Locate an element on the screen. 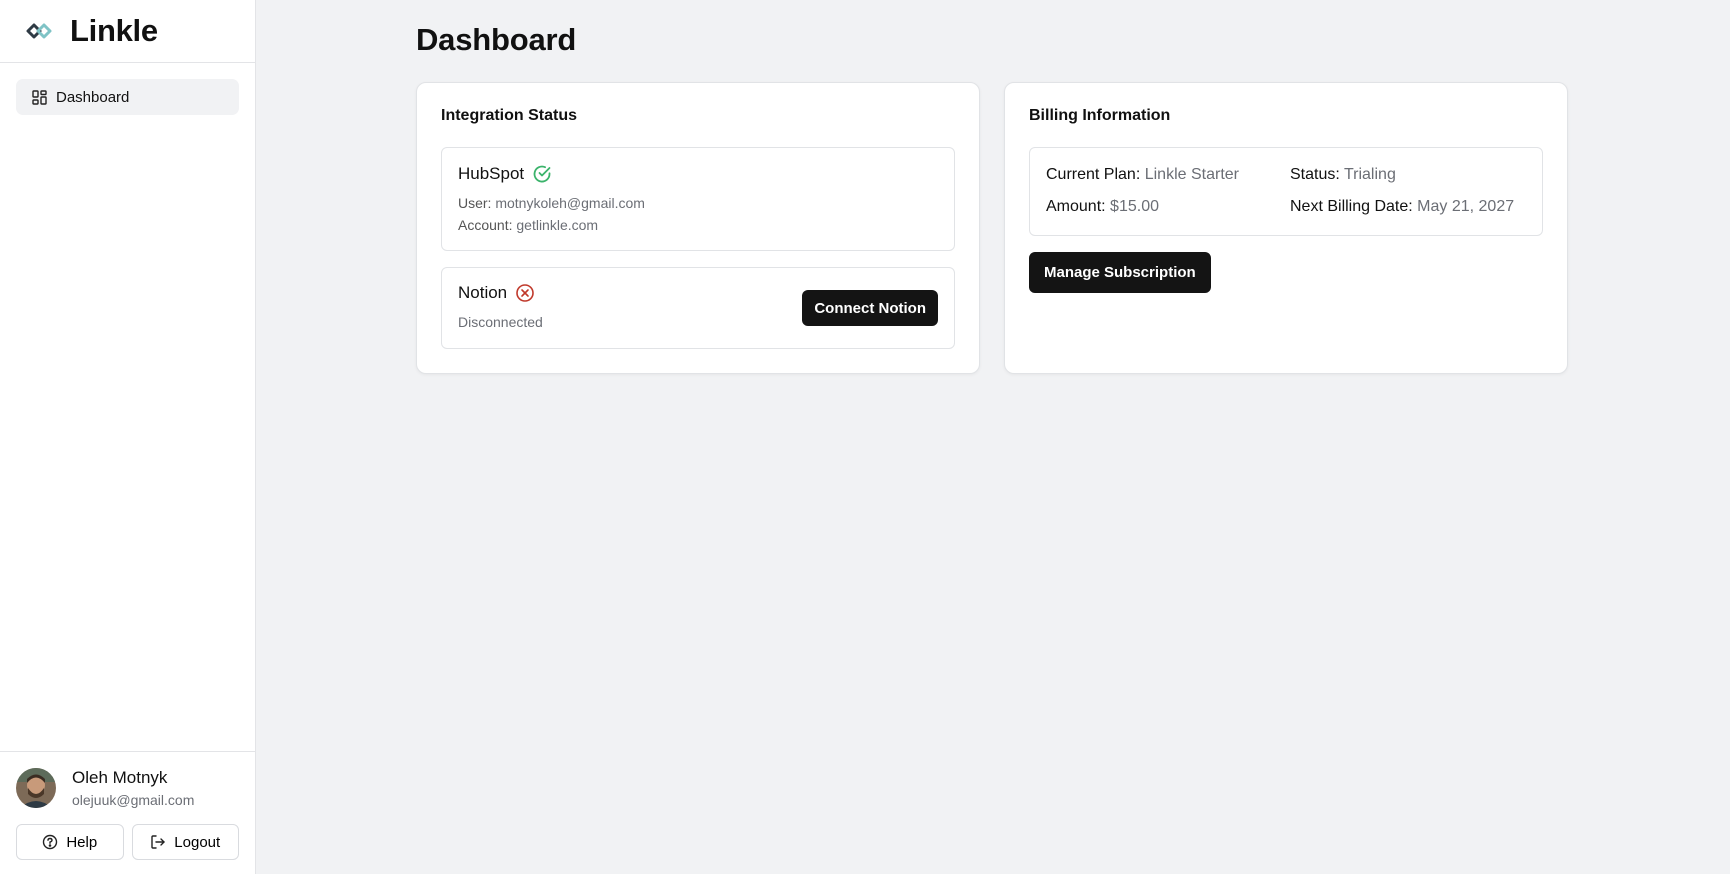  user-email: olejuuk@gmail.com is located at coordinates (133, 800).